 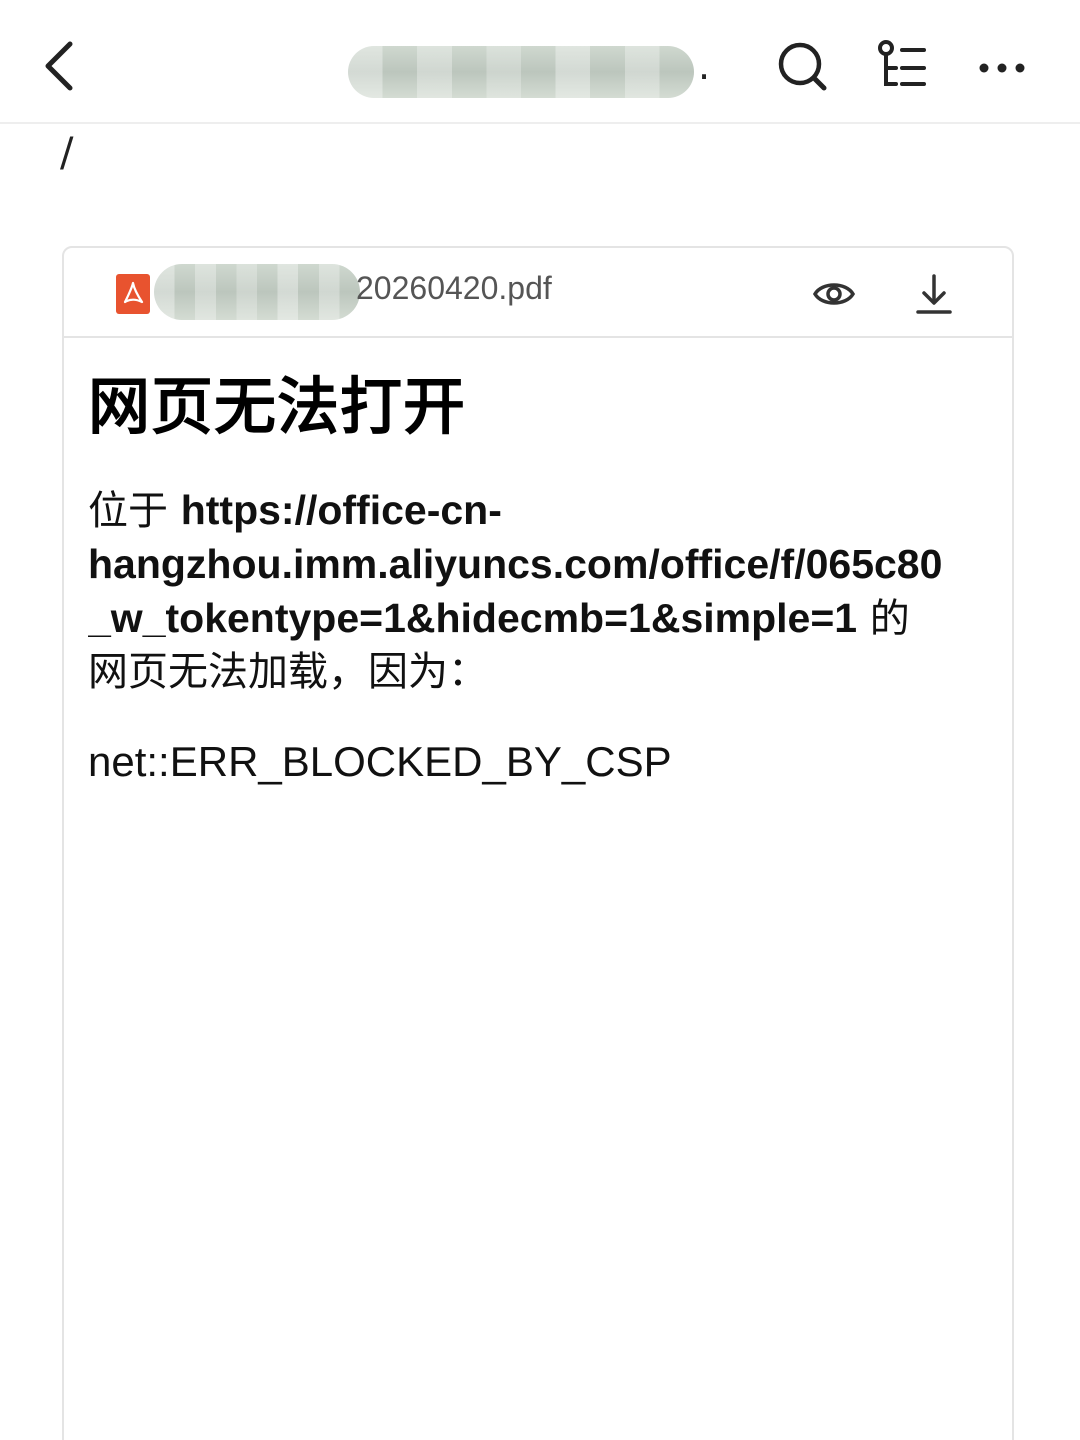 What do you see at coordinates (128, 511) in the screenshot?
I see `location-prefix: 位于` at bounding box center [128, 511].